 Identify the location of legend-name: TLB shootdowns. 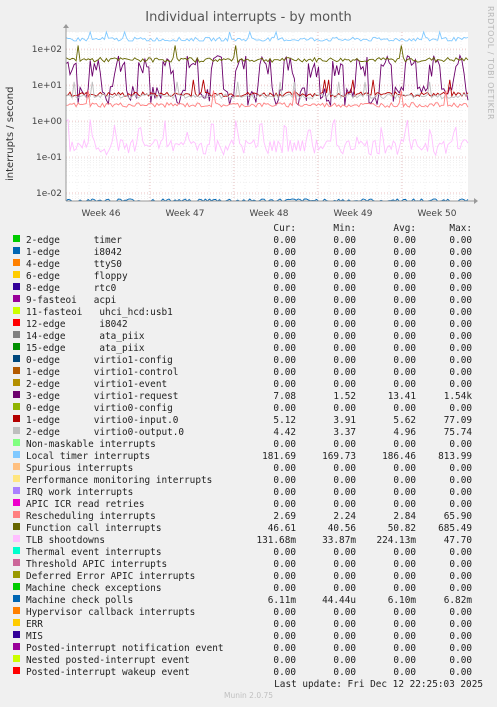
(66, 540).